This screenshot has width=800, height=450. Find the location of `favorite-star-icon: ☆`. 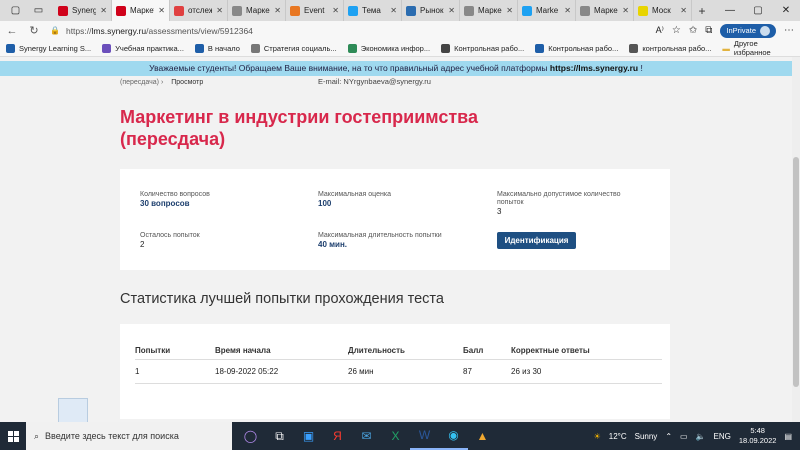

favorite-star-icon: ☆ is located at coordinates (676, 30).